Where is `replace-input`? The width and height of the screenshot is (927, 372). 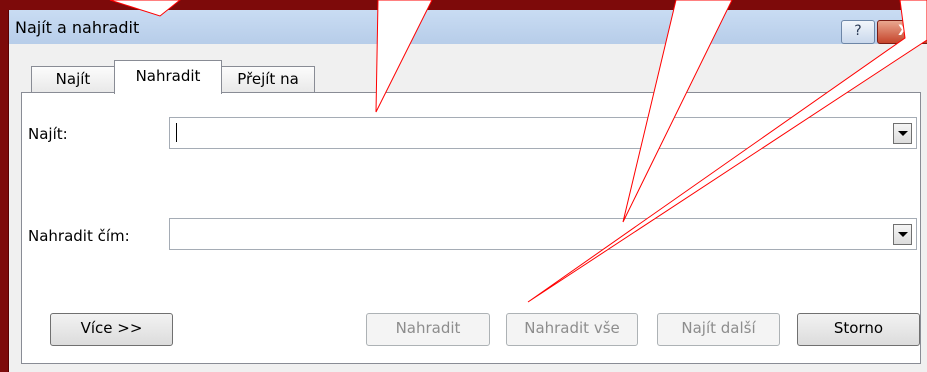 replace-input is located at coordinates (526, 233).